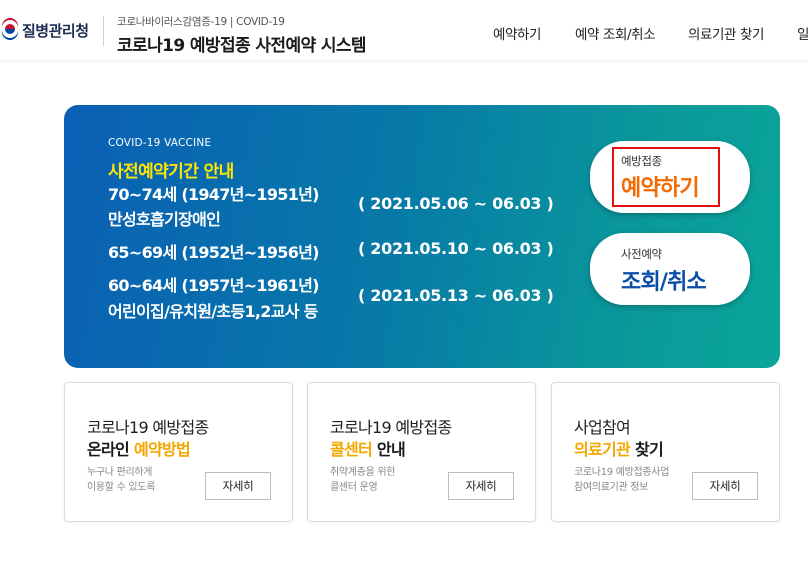  What do you see at coordinates (110, 449) in the screenshot?
I see `card-subtitle-plain: 온라인` at bounding box center [110, 449].